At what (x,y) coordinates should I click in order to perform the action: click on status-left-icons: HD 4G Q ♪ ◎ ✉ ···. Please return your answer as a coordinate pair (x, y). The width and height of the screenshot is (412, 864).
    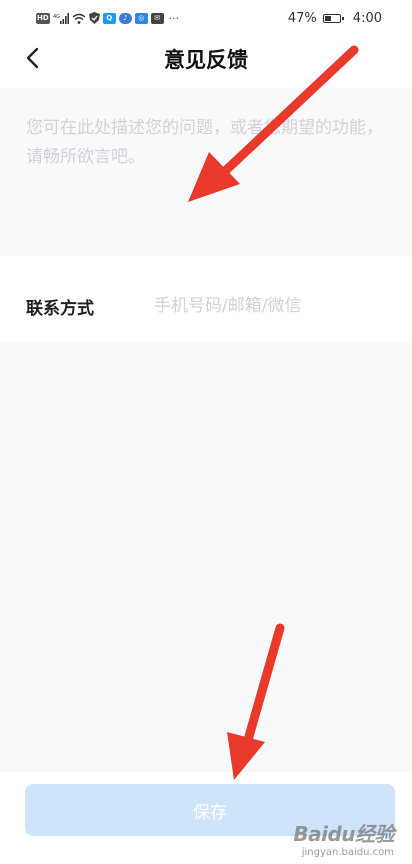
    Looking at the image, I should click on (107, 18).